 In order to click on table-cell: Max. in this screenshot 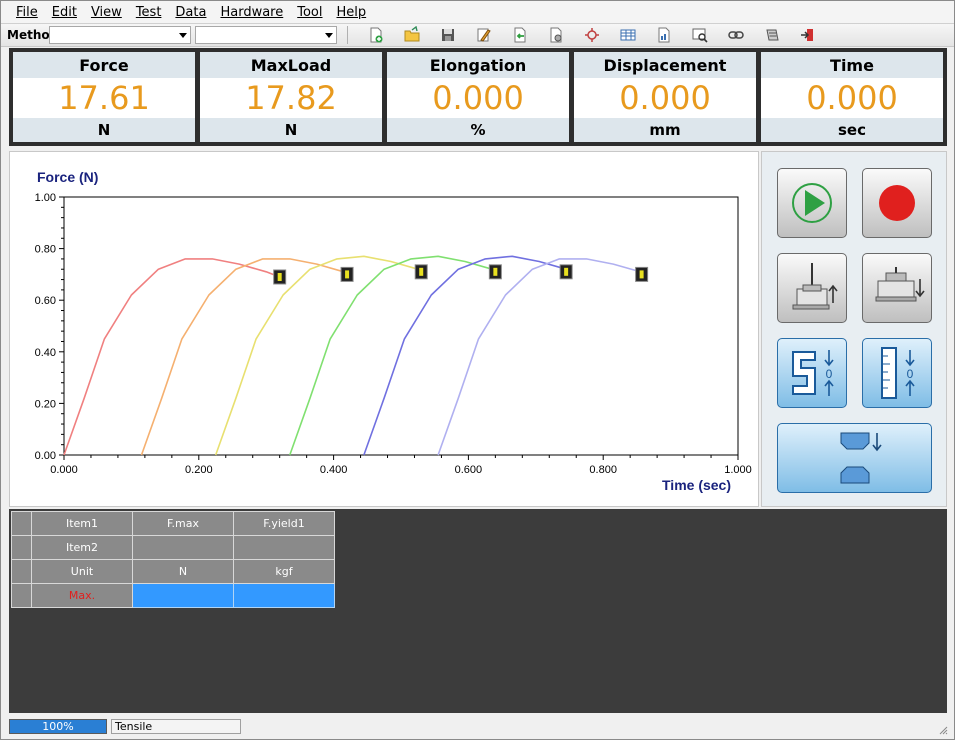, I will do `click(82, 595)`.